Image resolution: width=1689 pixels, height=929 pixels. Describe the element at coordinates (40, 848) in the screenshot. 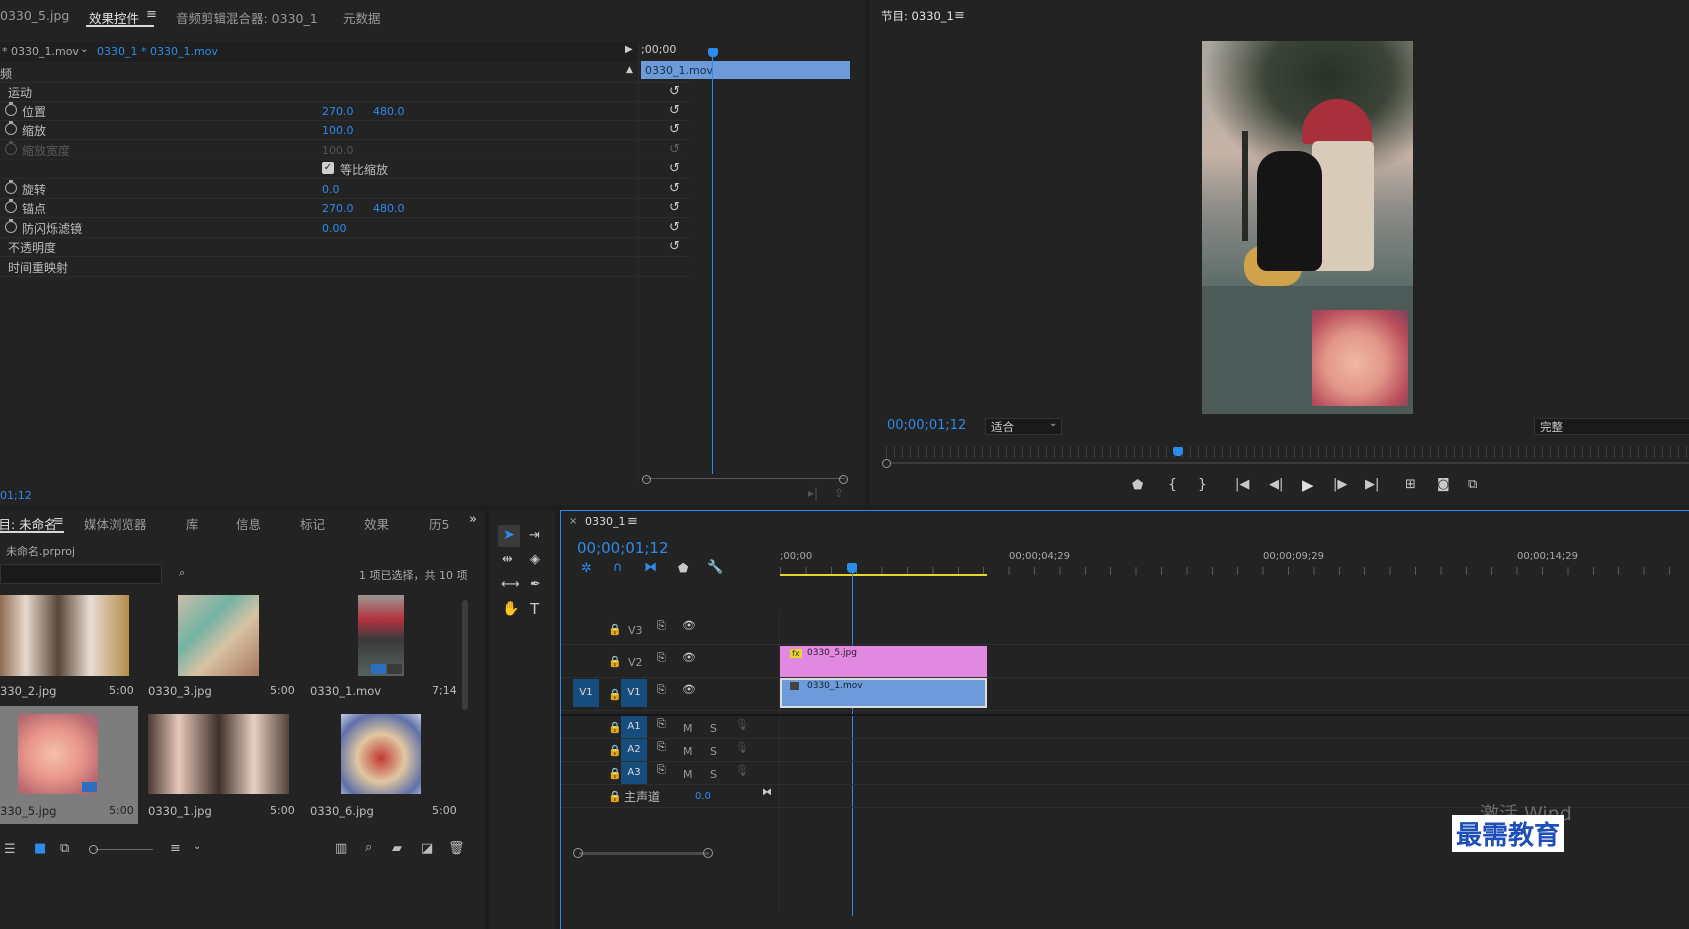

I see `icon-view-icon: ■` at that location.